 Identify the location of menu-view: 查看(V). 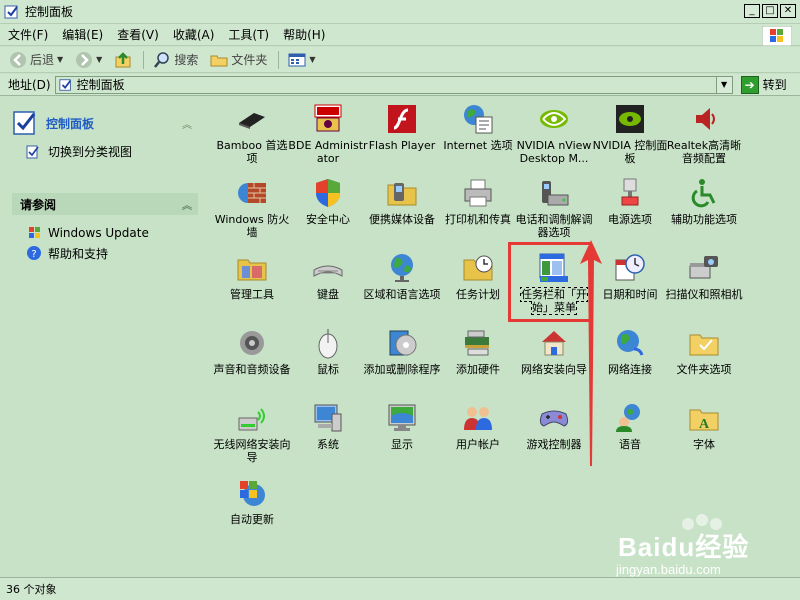
(138, 34).